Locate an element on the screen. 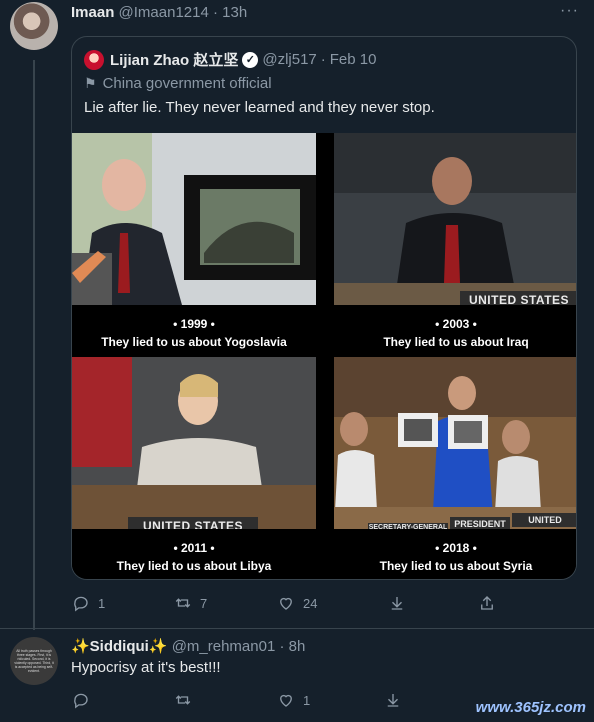 The width and height of the screenshot is (594, 722). handle: @Imaan1214 is located at coordinates (164, 12).